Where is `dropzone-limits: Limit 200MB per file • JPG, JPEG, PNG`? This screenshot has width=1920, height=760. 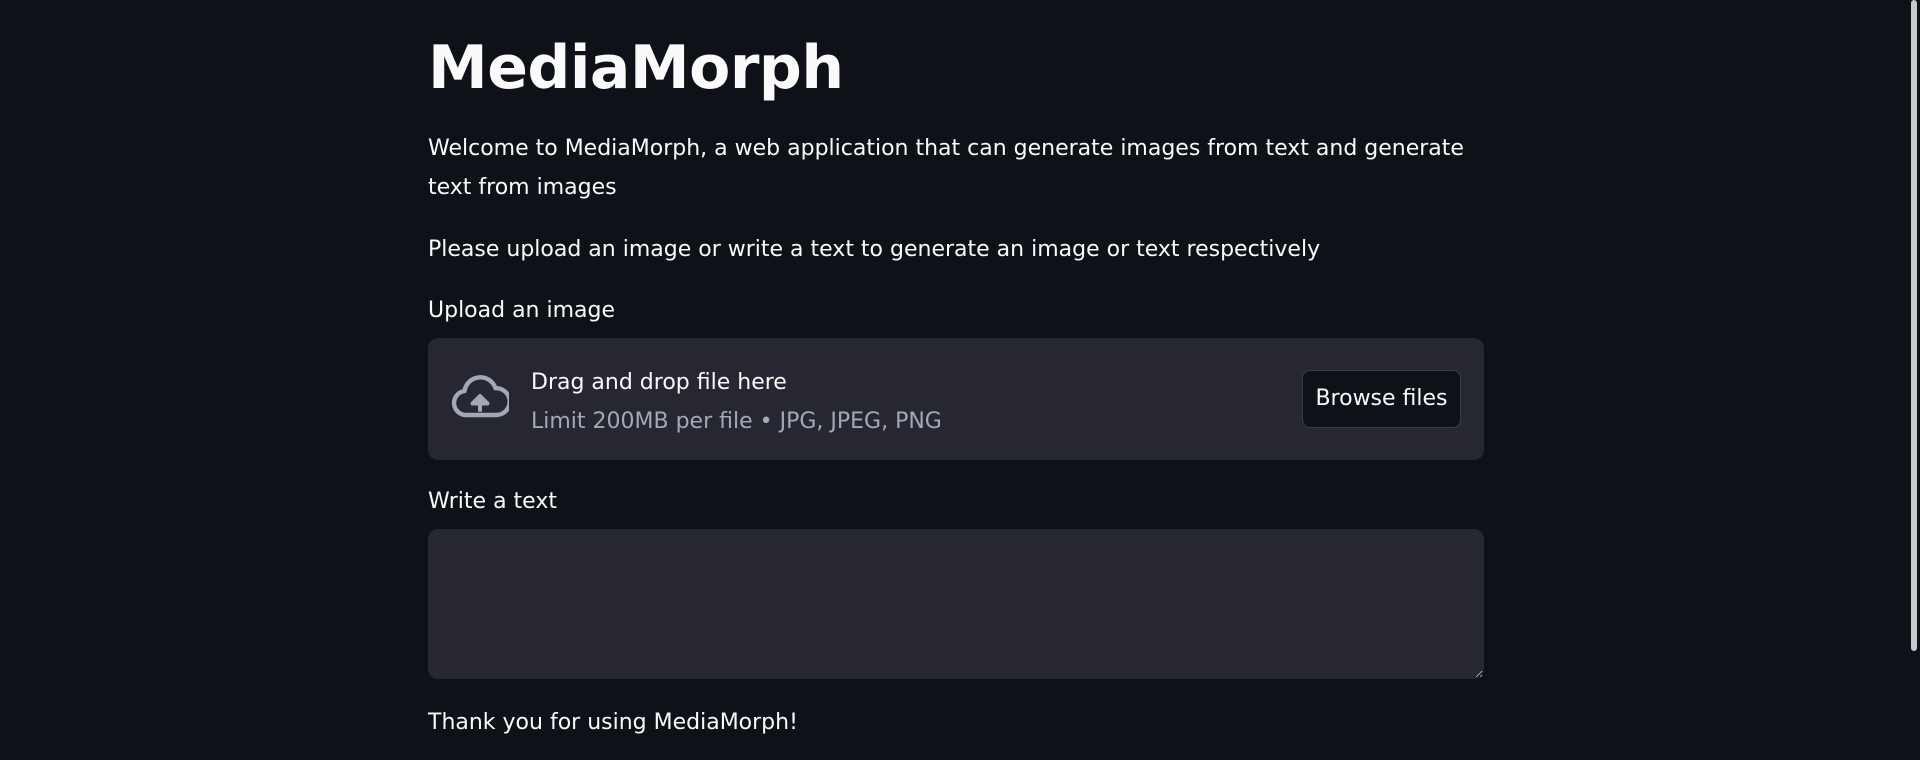
dropzone-limits: Limit 200MB per file • JPG, JPEG, PNG is located at coordinates (736, 421).